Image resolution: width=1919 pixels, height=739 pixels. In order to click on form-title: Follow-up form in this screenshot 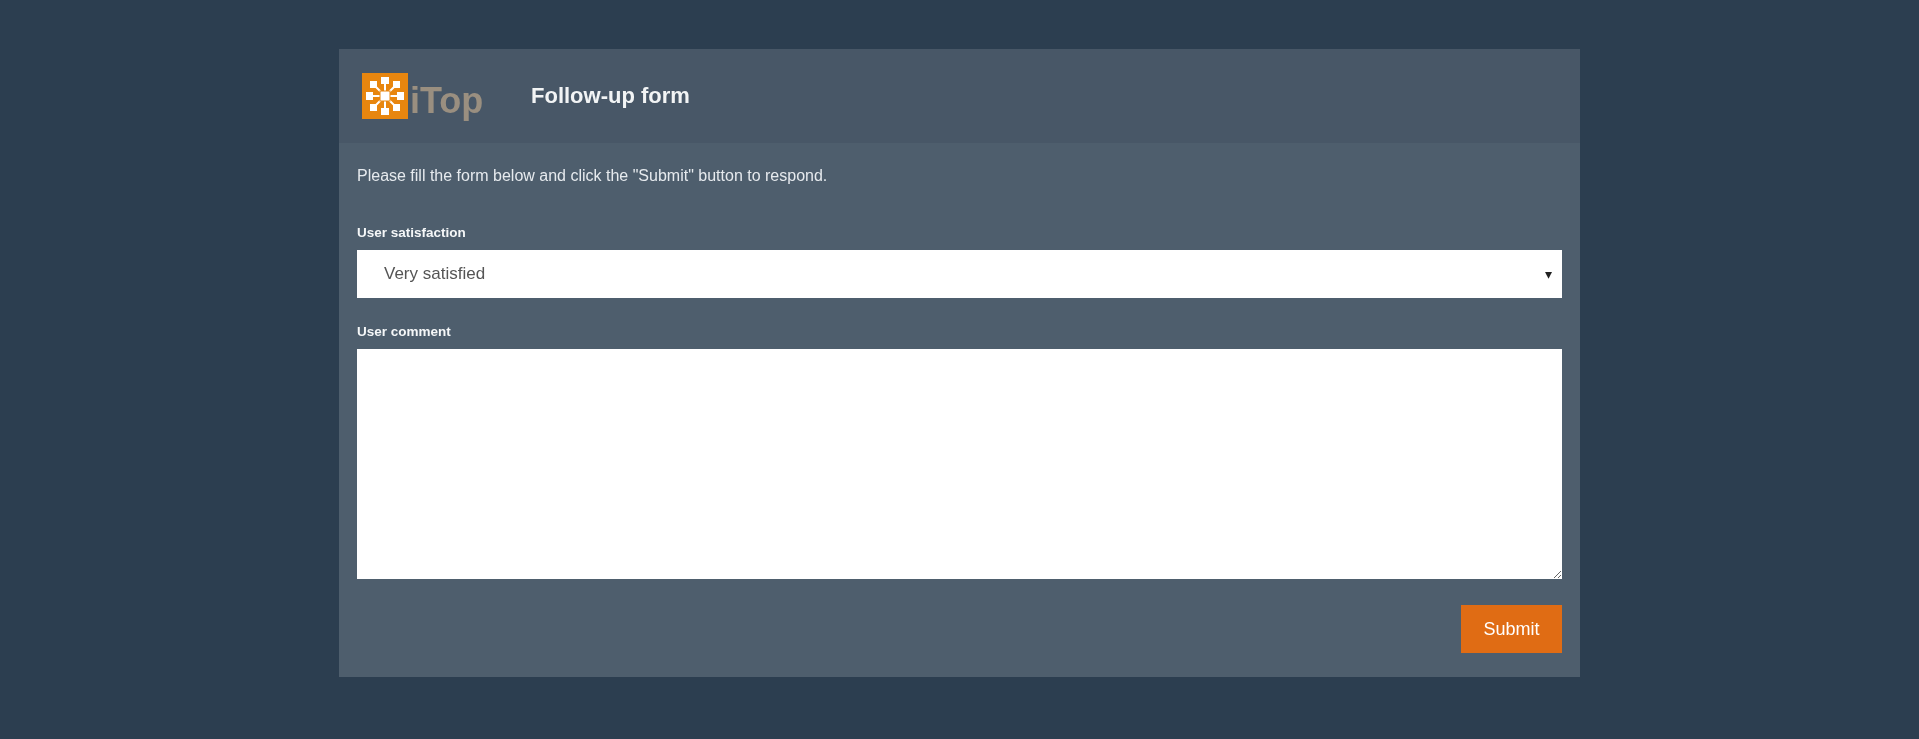, I will do `click(610, 96)`.